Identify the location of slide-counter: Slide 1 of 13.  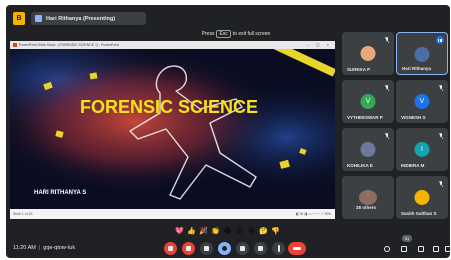
(23, 214).